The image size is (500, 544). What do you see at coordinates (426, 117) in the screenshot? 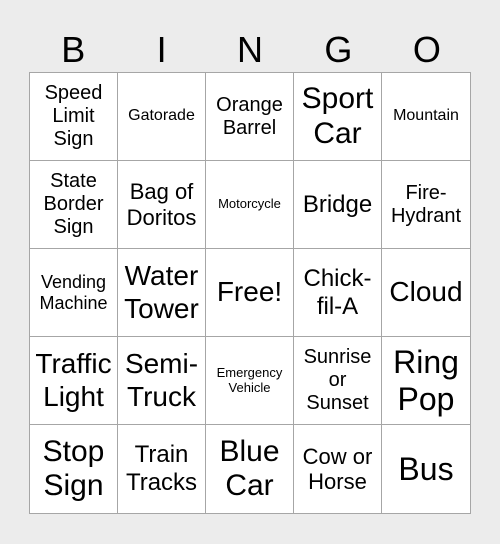
I see `bingo-cell: Mountain` at bounding box center [426, 117].